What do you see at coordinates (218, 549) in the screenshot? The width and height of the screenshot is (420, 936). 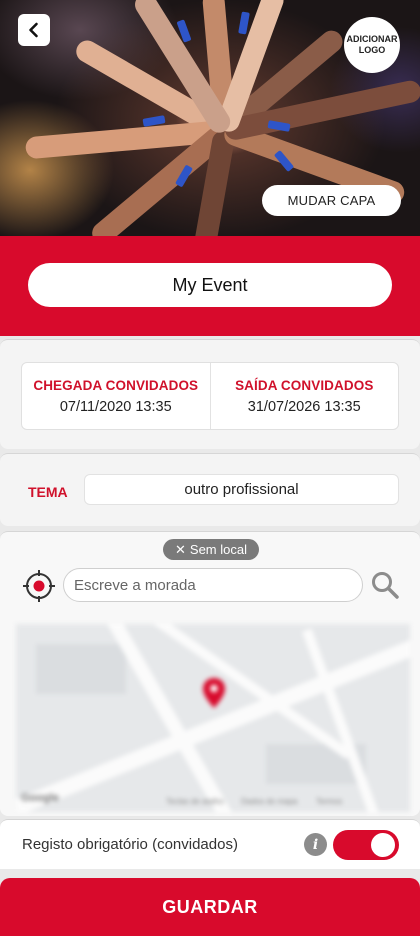 I see `no-location-label: Sem local` at bounding box center [218, 549].